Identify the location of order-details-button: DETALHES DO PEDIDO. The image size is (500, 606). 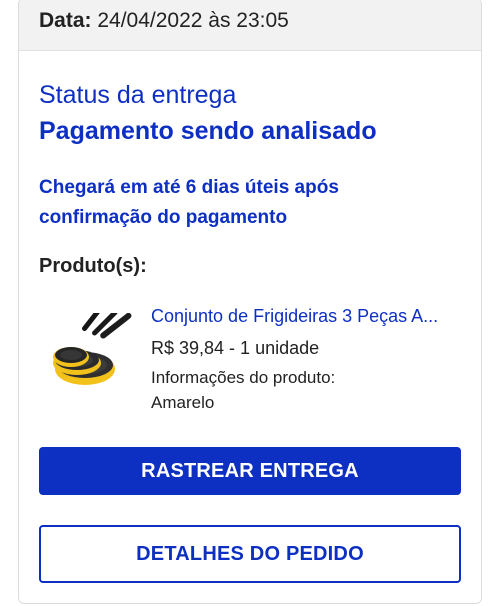
(250, 554).